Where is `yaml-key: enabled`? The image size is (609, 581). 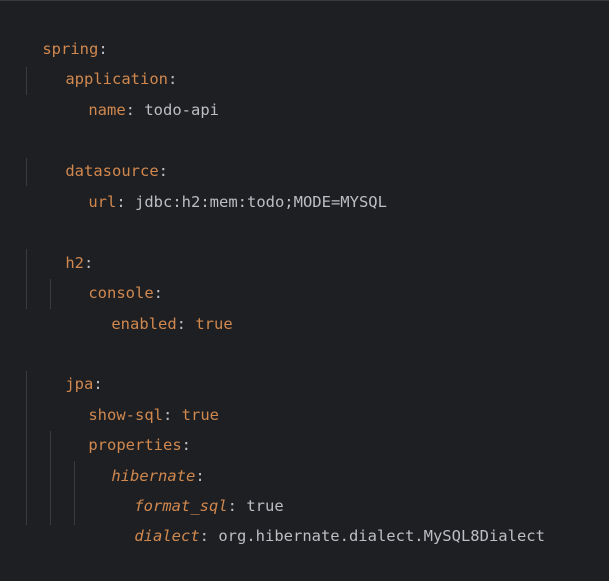
yaml-key: enabled is located at coordinates (144, 324).